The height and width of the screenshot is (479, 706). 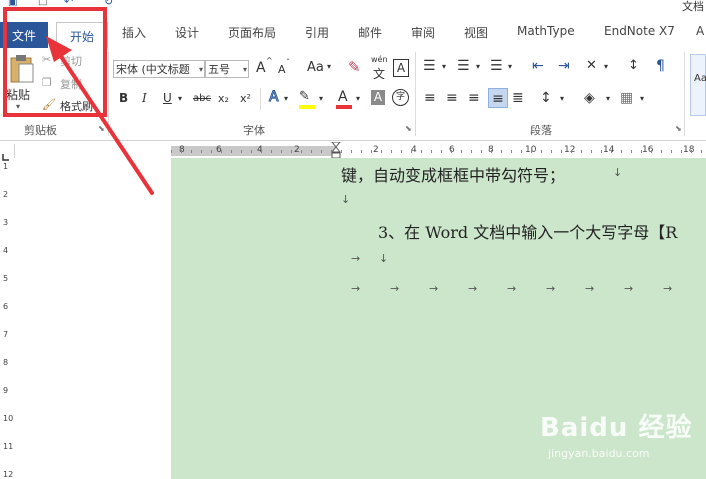 What do you see at coordinates (282, 69) in the screenshot?
I see `shrink-font-button: A` at bounding box center [282, 69].